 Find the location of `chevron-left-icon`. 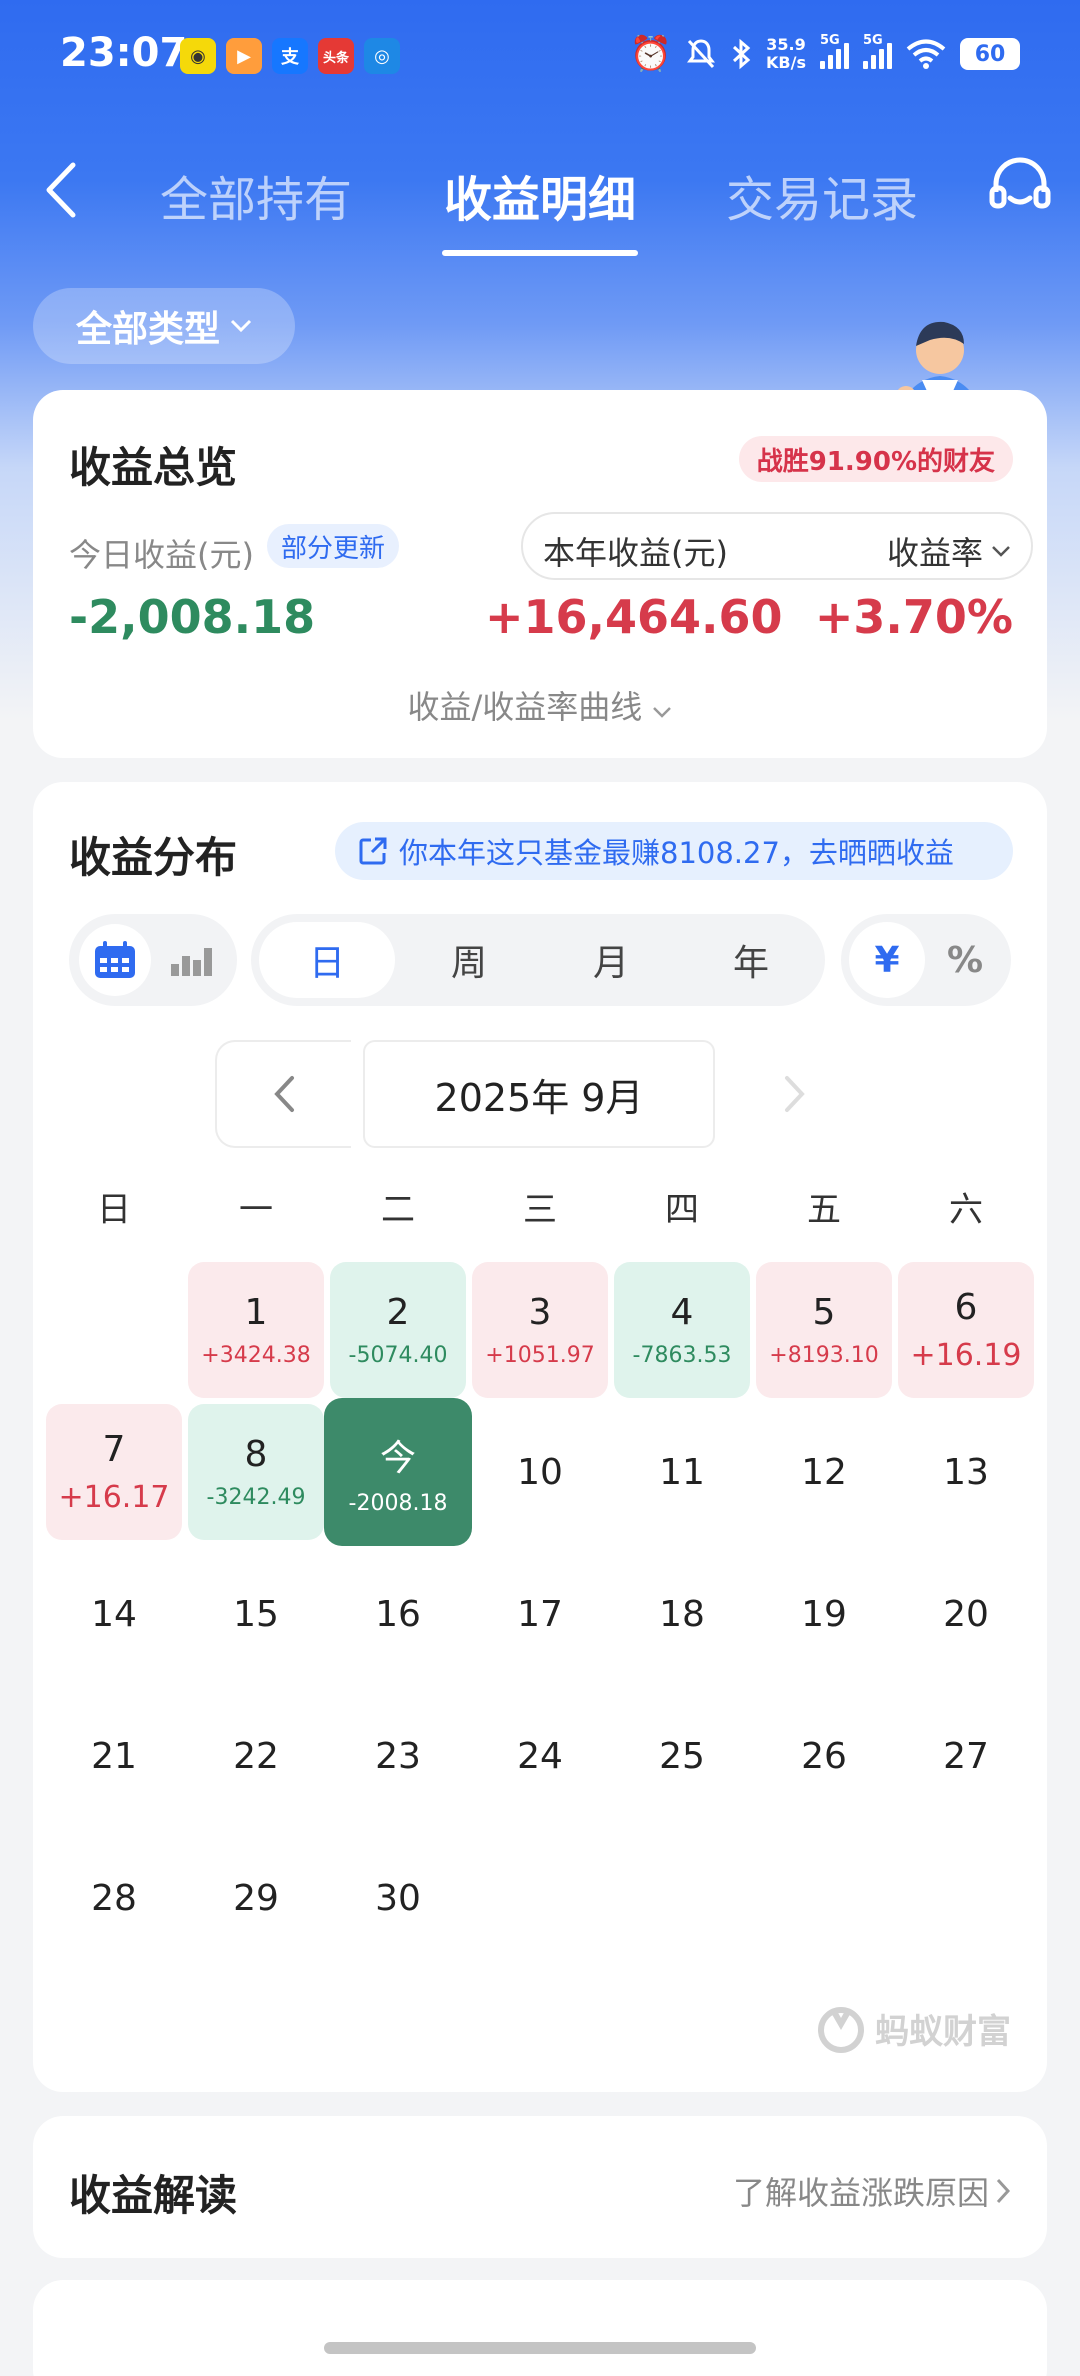

chevron-left-icon is located at coordinates (284, 1094).